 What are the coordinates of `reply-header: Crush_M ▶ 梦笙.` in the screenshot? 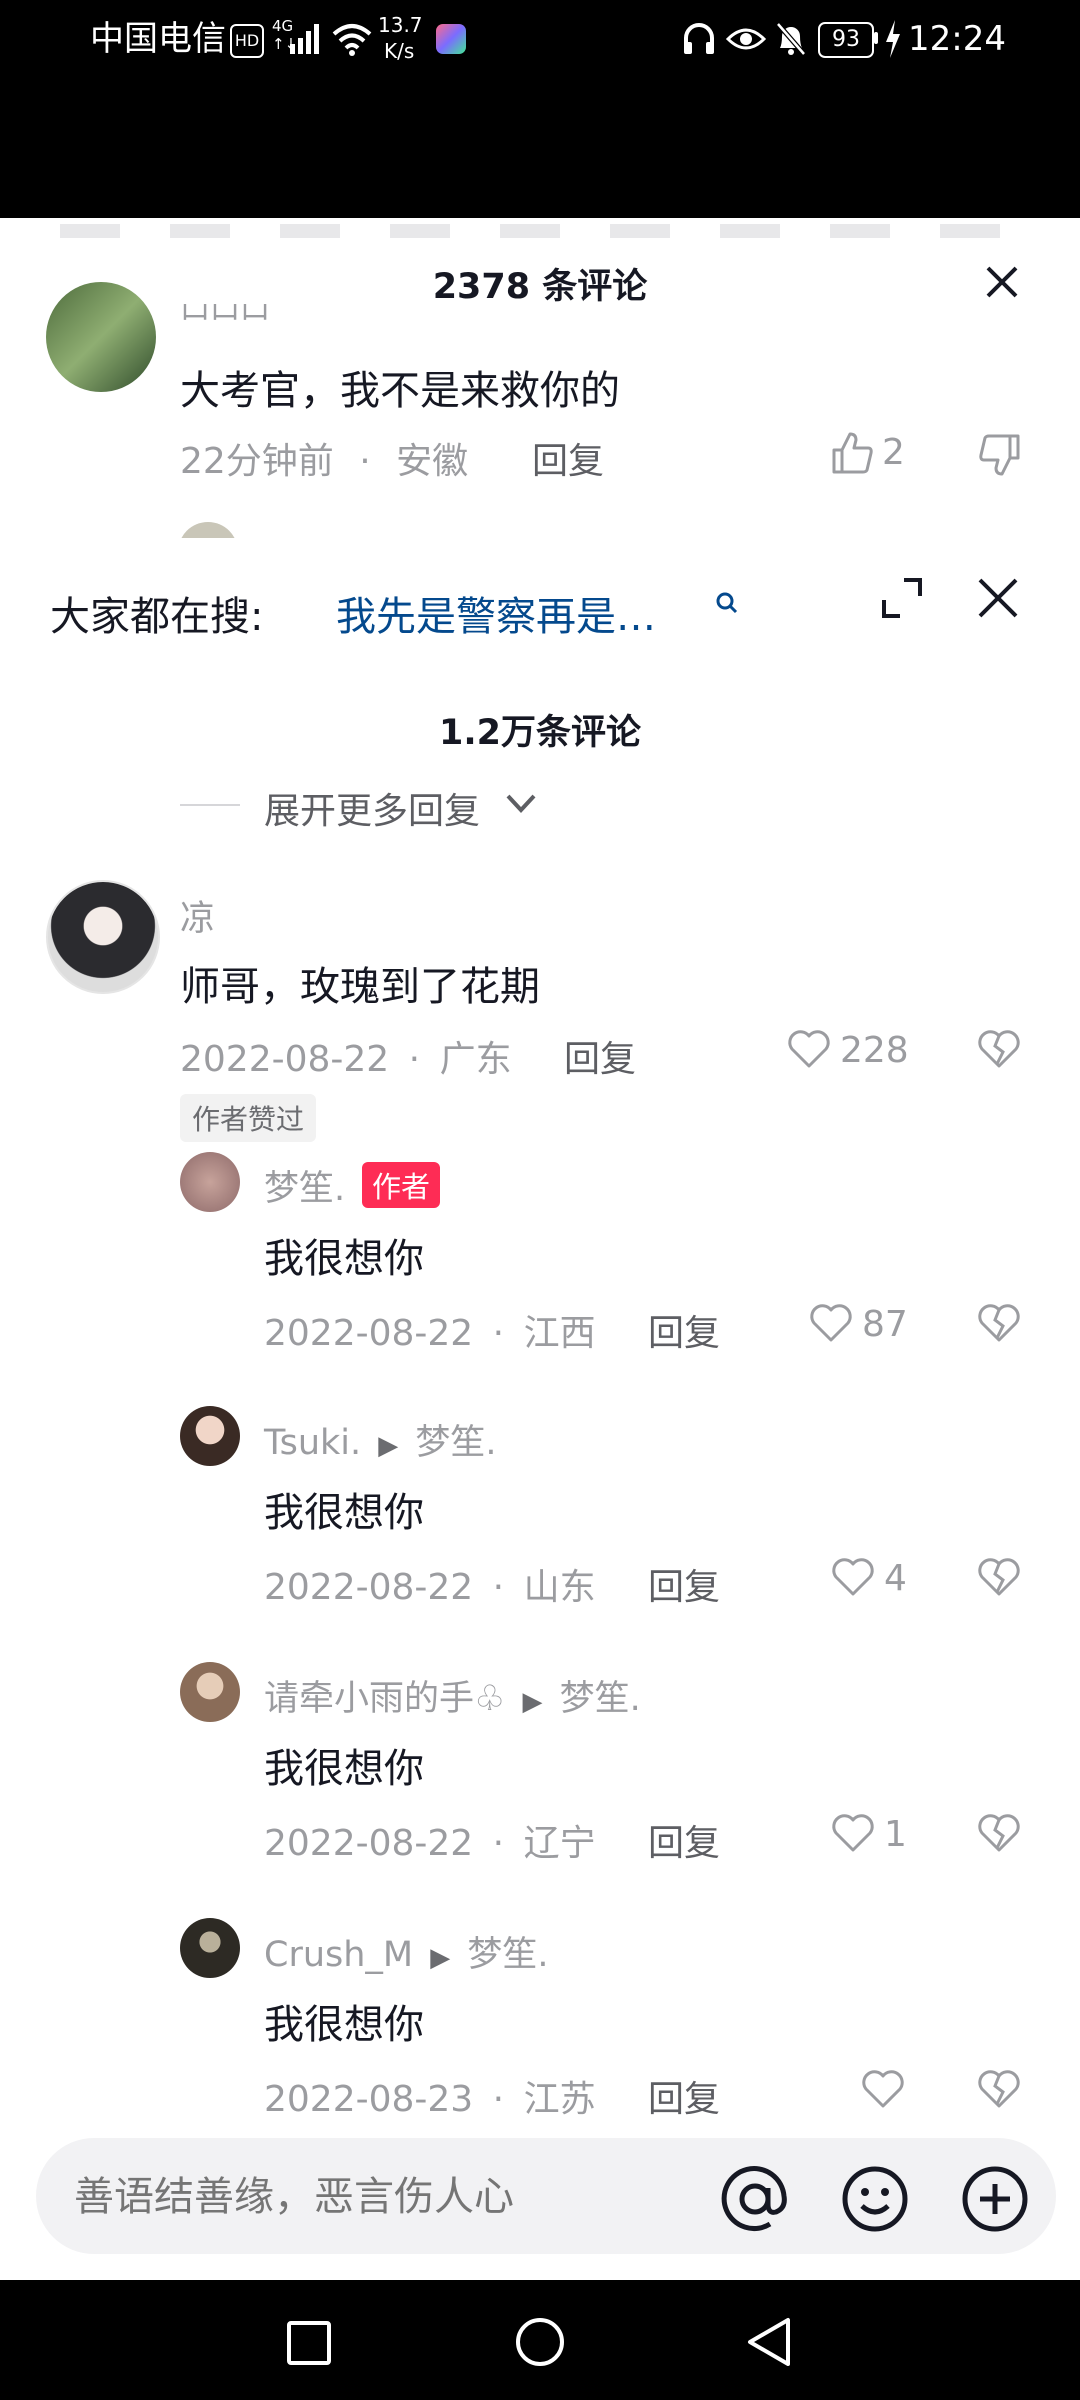 It's located at (406, 1951).